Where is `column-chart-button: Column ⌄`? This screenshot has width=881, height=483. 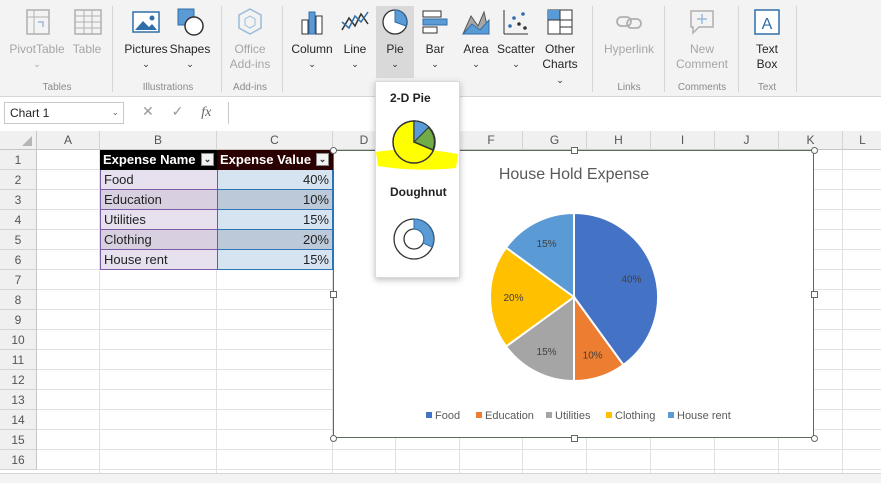 column-chart-button: Column ⌄ is located at coordinates (312, 37).